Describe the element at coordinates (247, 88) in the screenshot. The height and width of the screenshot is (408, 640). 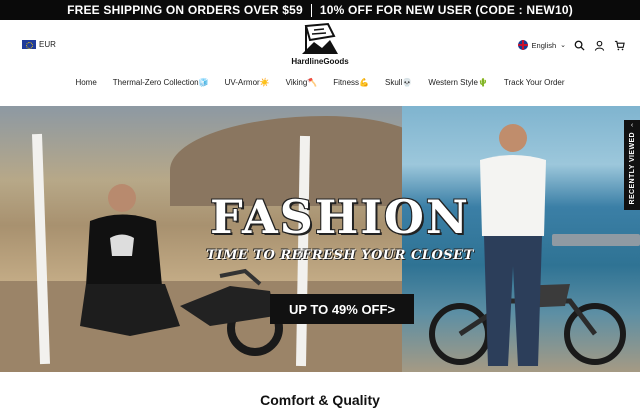
I see `nav-uv-armor: UV-Armor☀️` at that location.